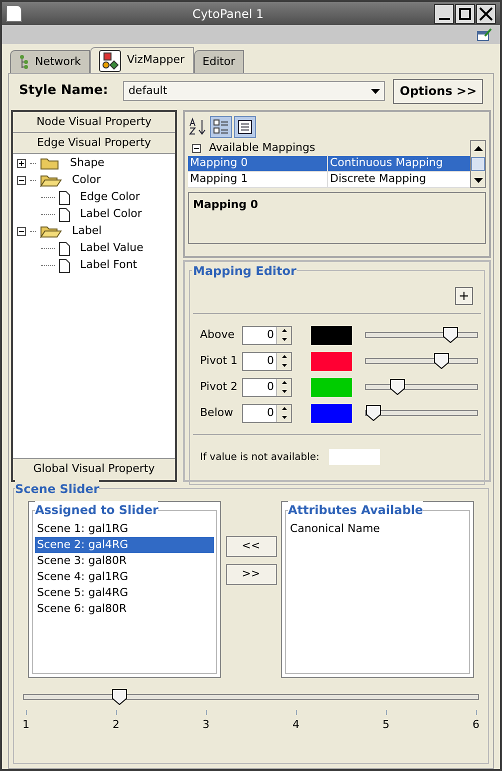 The height and width of the screenshot is (771, 502). Describe the element at coordinates (354, 457) in the screenshot. I see `unavailable-value-field` at that location.